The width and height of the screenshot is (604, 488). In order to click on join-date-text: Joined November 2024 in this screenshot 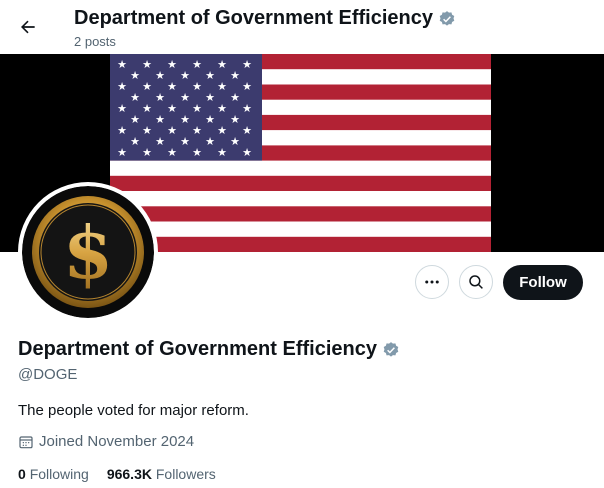, I will do `click(117, 441)`.